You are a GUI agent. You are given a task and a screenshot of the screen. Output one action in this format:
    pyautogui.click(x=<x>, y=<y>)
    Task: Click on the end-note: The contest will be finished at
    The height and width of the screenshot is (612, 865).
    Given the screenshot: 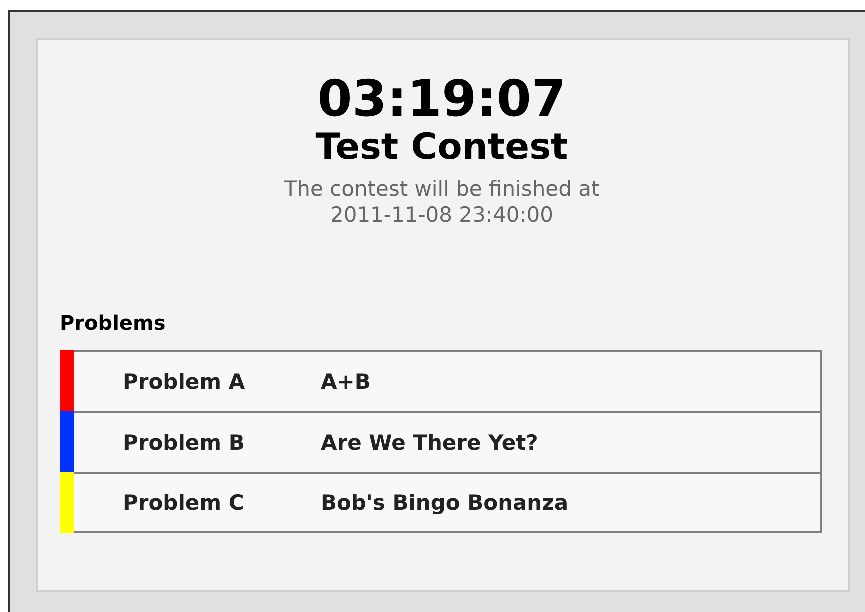 What is the action you would take?
    pyautogui.click(x=442, y=189)
    